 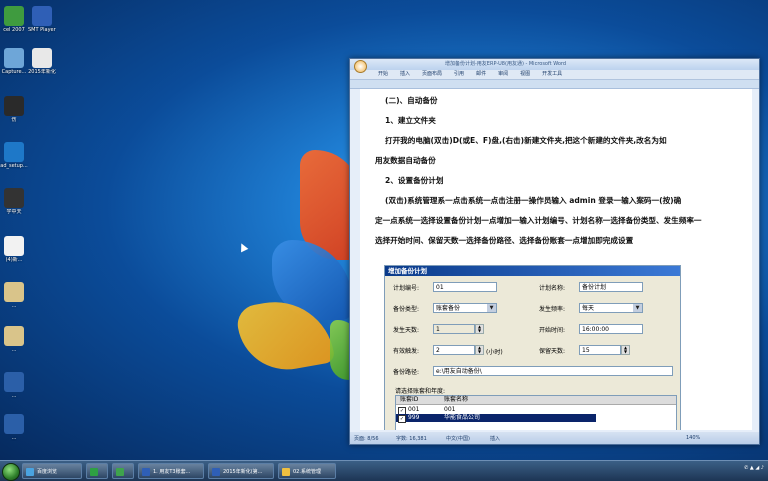 What do you see at coordinates (479, 350) in the screenshot?
I see `valid-spinner-icon: ▲ ▼` at bounding box center [479, 350].